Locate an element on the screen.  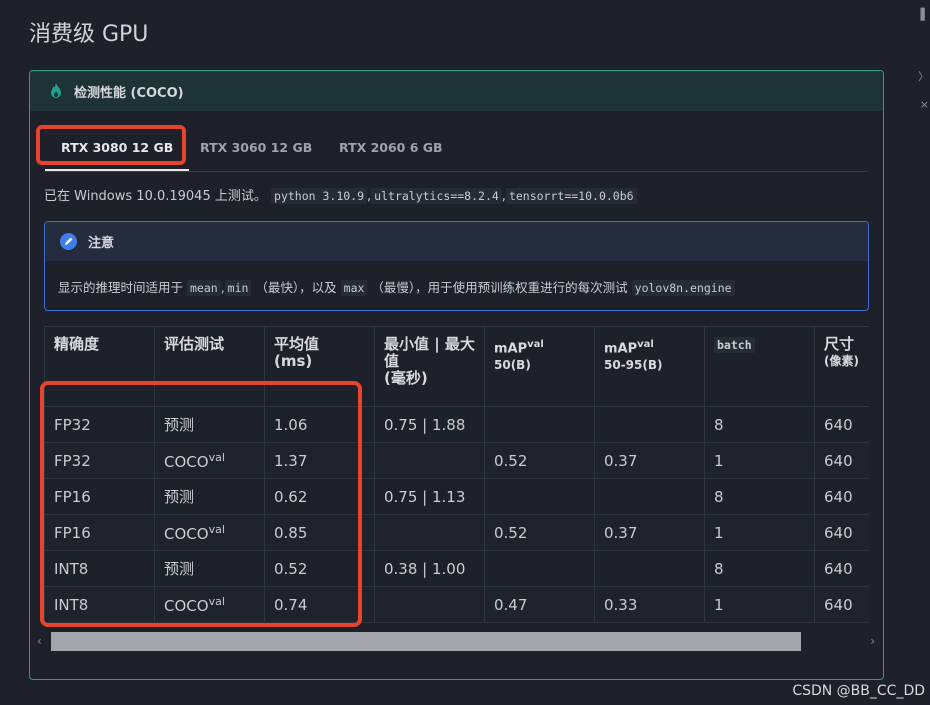
note-title: 注意 is located at coordinates (101, 243).